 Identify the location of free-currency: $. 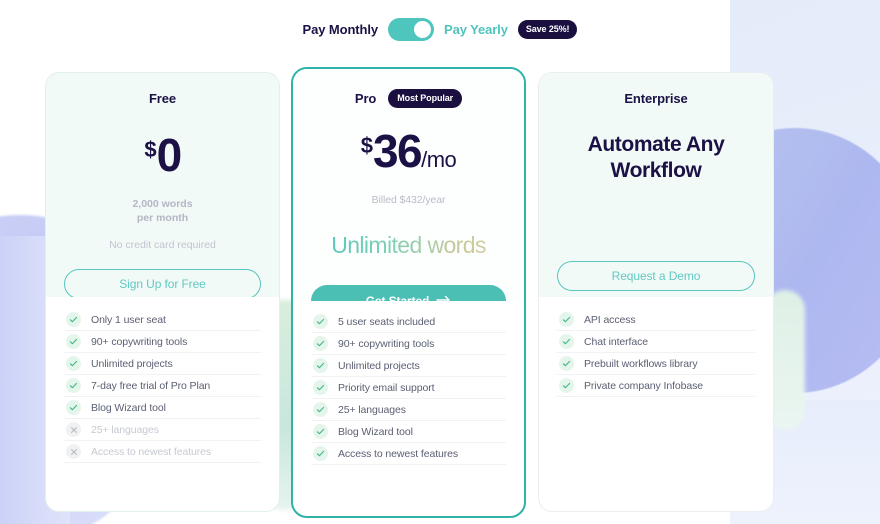
(150, 149).